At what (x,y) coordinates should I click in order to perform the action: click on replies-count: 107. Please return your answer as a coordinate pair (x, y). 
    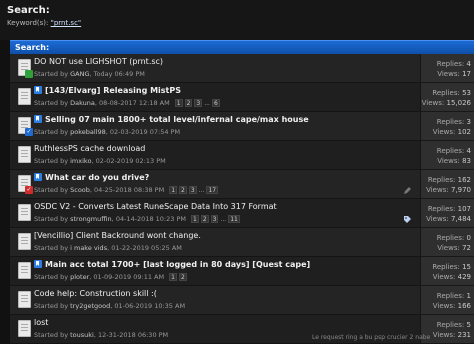
    Looking at the image, I should click on (464, 209).